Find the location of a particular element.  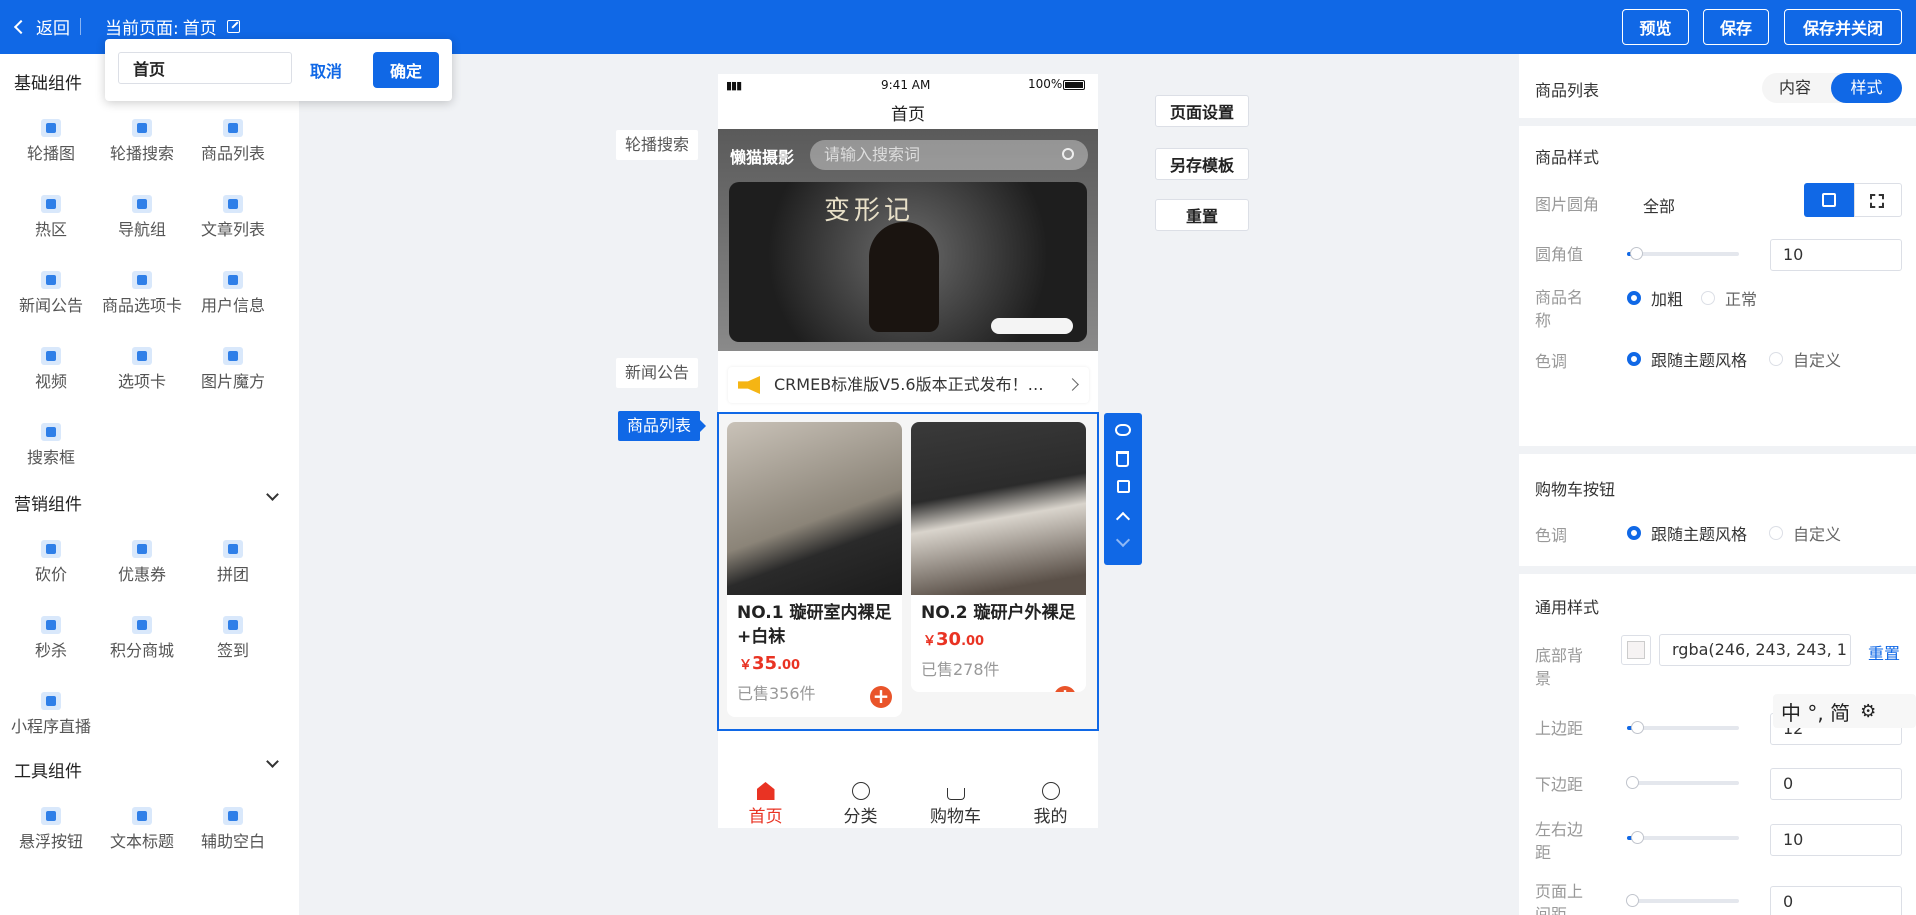

preview-button: 预览 is located at coordinates (1655, 27).